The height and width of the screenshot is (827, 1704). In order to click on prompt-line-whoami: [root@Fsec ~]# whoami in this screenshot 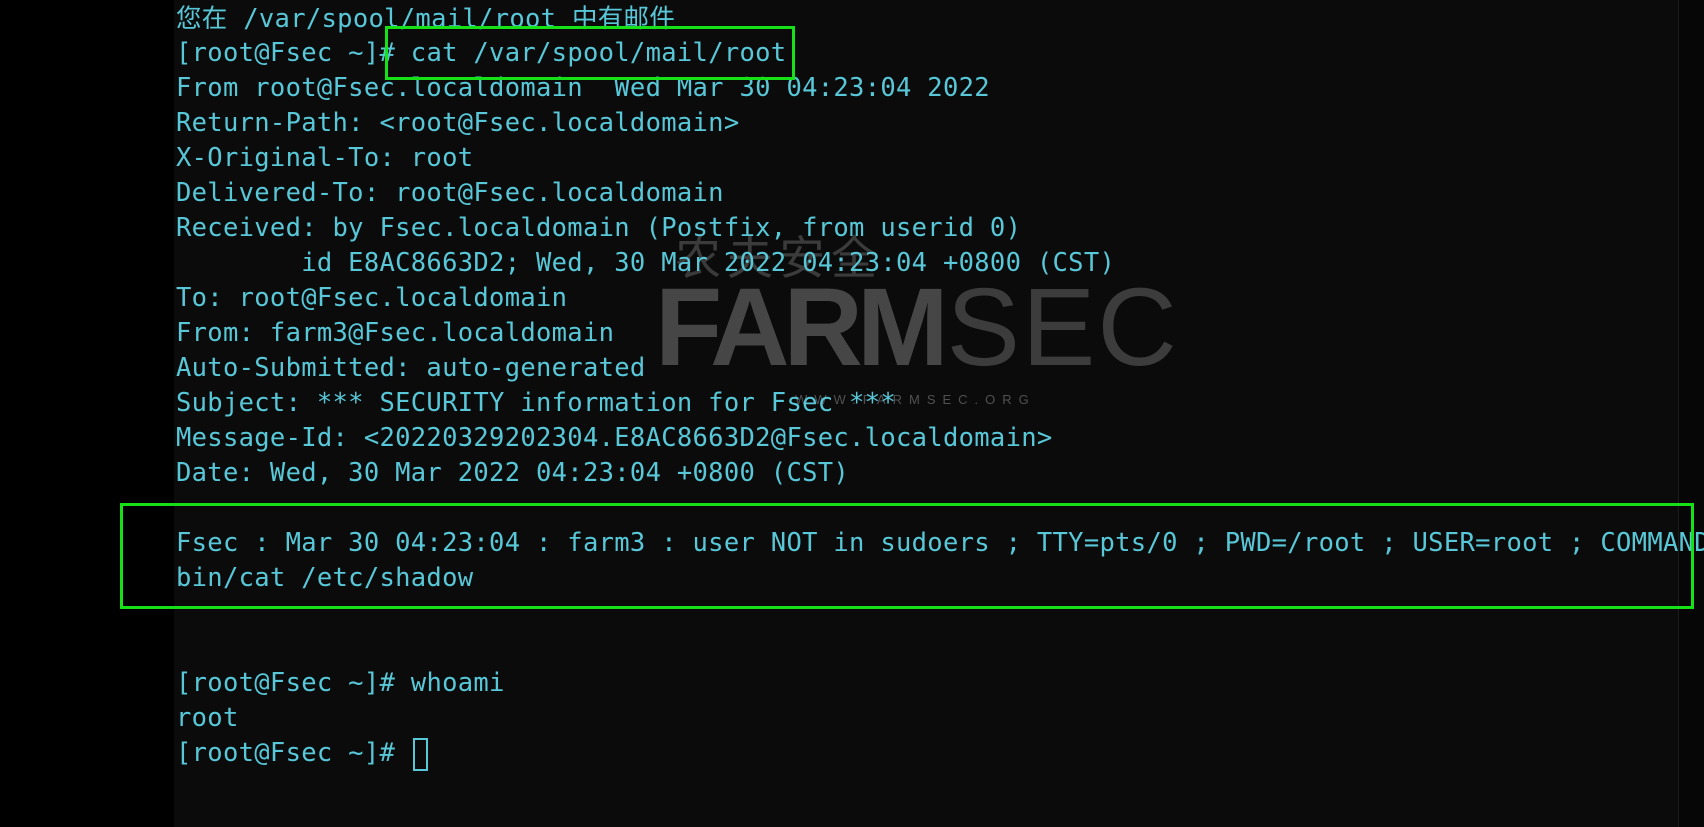, I will do `click(340, 683)`.